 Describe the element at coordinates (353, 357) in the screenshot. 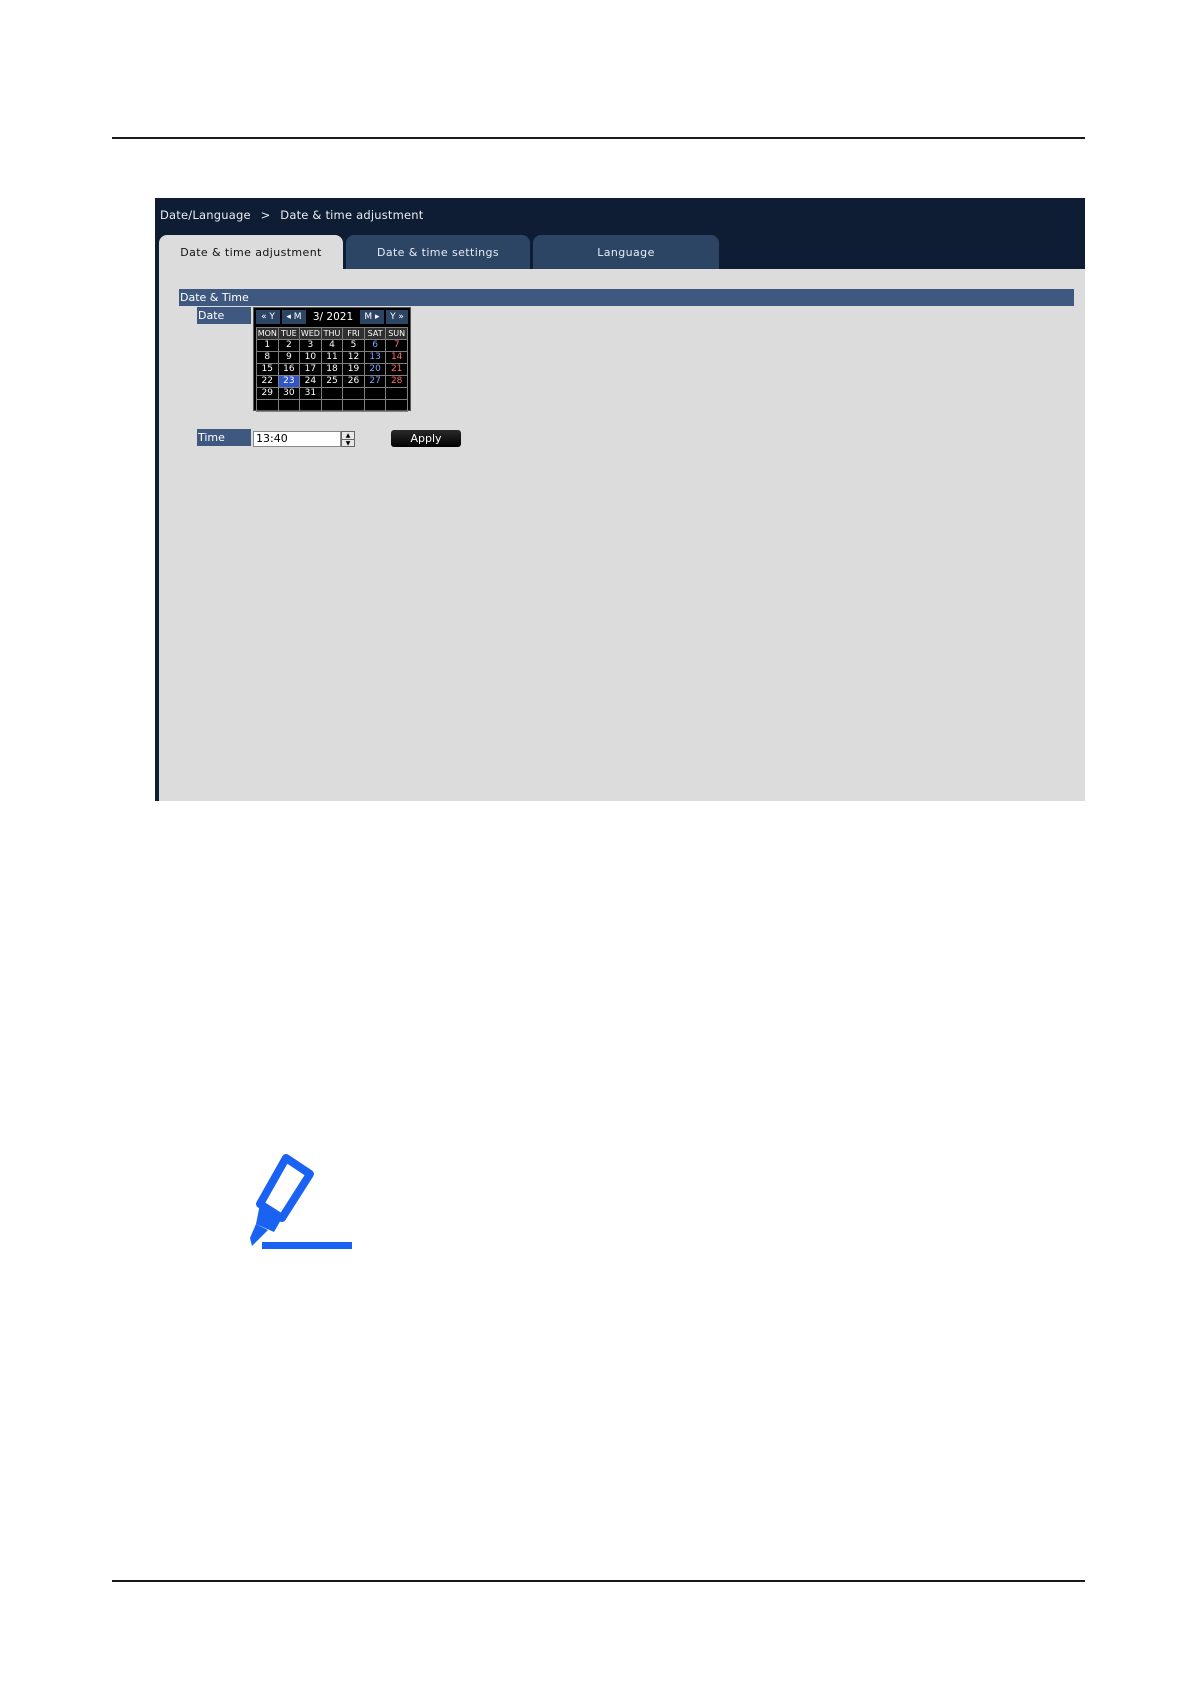

I see `calendar-day: 12` at that location.